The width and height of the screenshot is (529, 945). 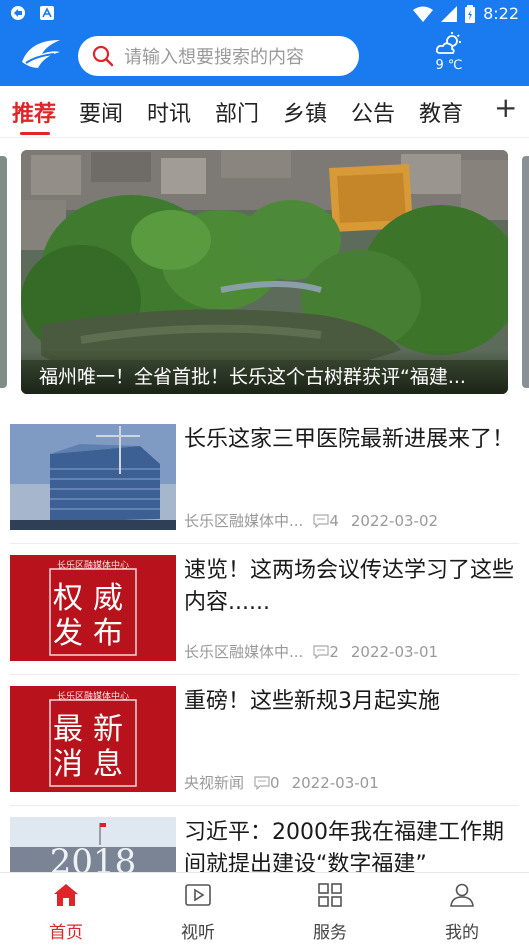 What do you see at coordinates (169, 112) in the screenshot?
I see `tab-news-flash: 时讯` at bounding box center [169, 112].